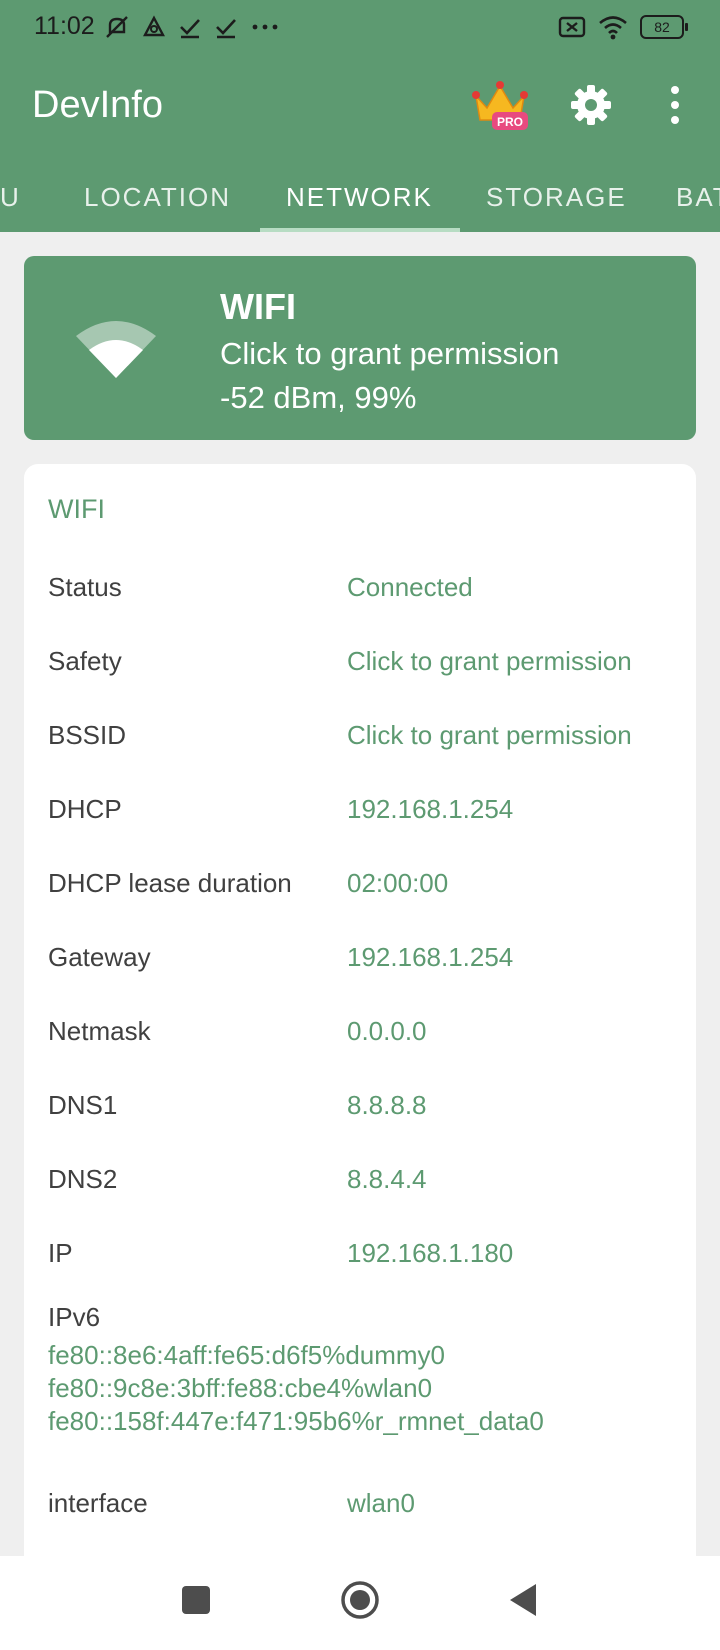 This screenshot has height=1650, width=720. What do you see at coordinates (387, 1179) in the screenshot?
I see `row-value: 8.8.4.4` at bounding box center [387, 1179].